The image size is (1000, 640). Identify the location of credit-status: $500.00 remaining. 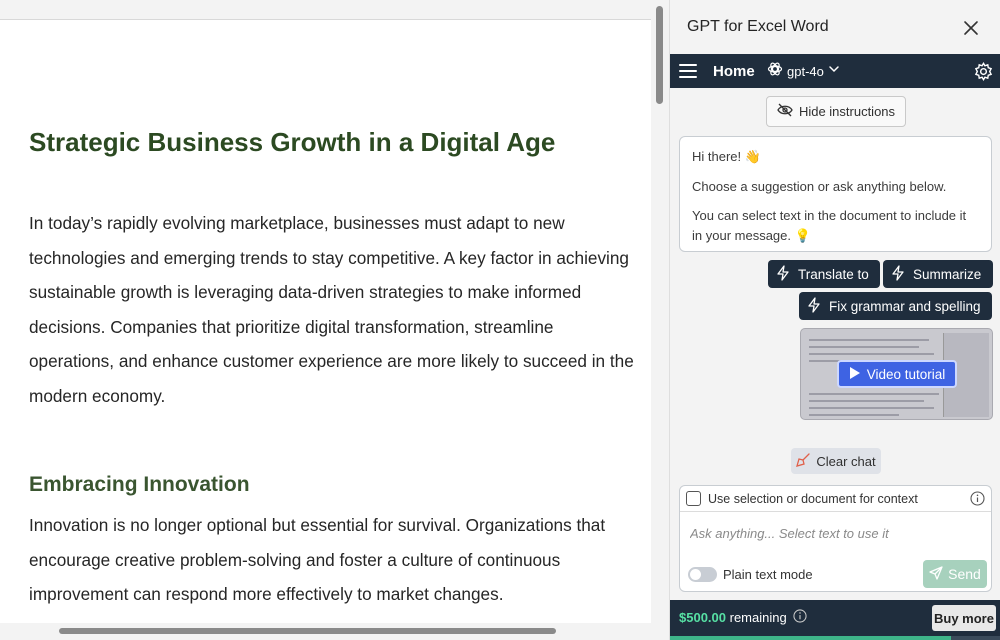
(743, 617).